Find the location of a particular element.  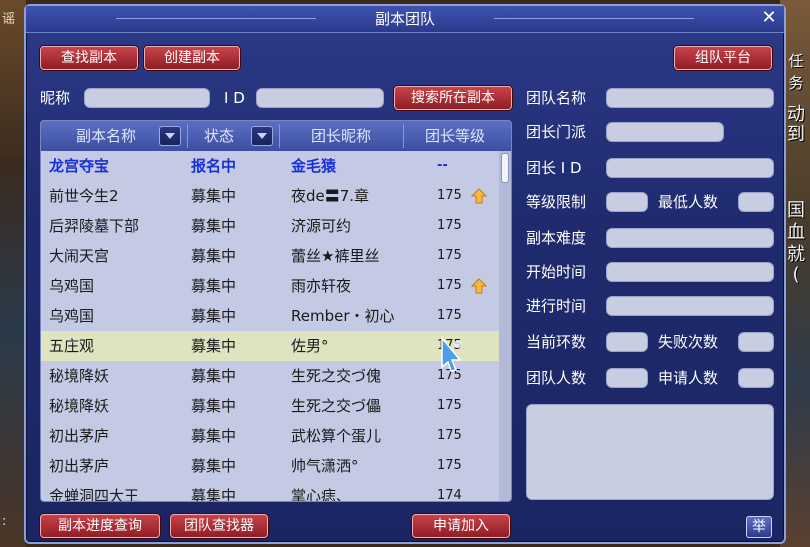

background-right-text: 任务 is located at coordinates (796, 72).